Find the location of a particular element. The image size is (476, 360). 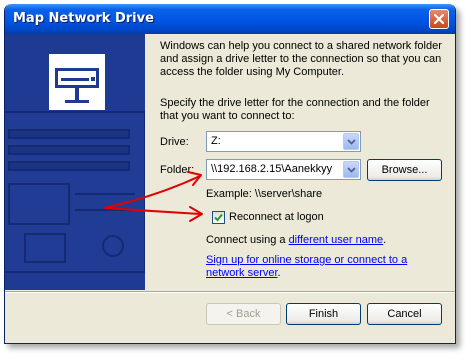

reconnect-checkbox is located at coordinates (218, 217).